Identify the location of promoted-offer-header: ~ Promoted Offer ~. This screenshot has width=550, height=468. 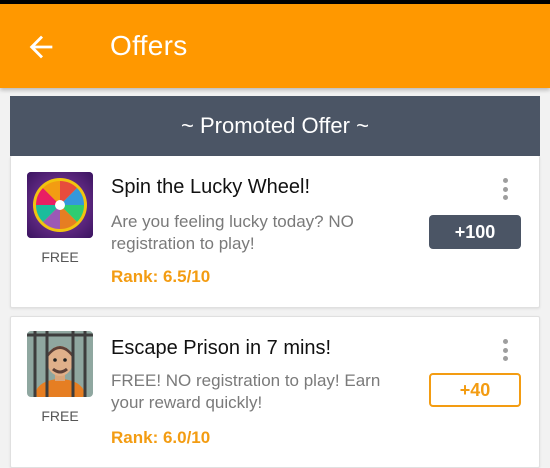
(275, 126).